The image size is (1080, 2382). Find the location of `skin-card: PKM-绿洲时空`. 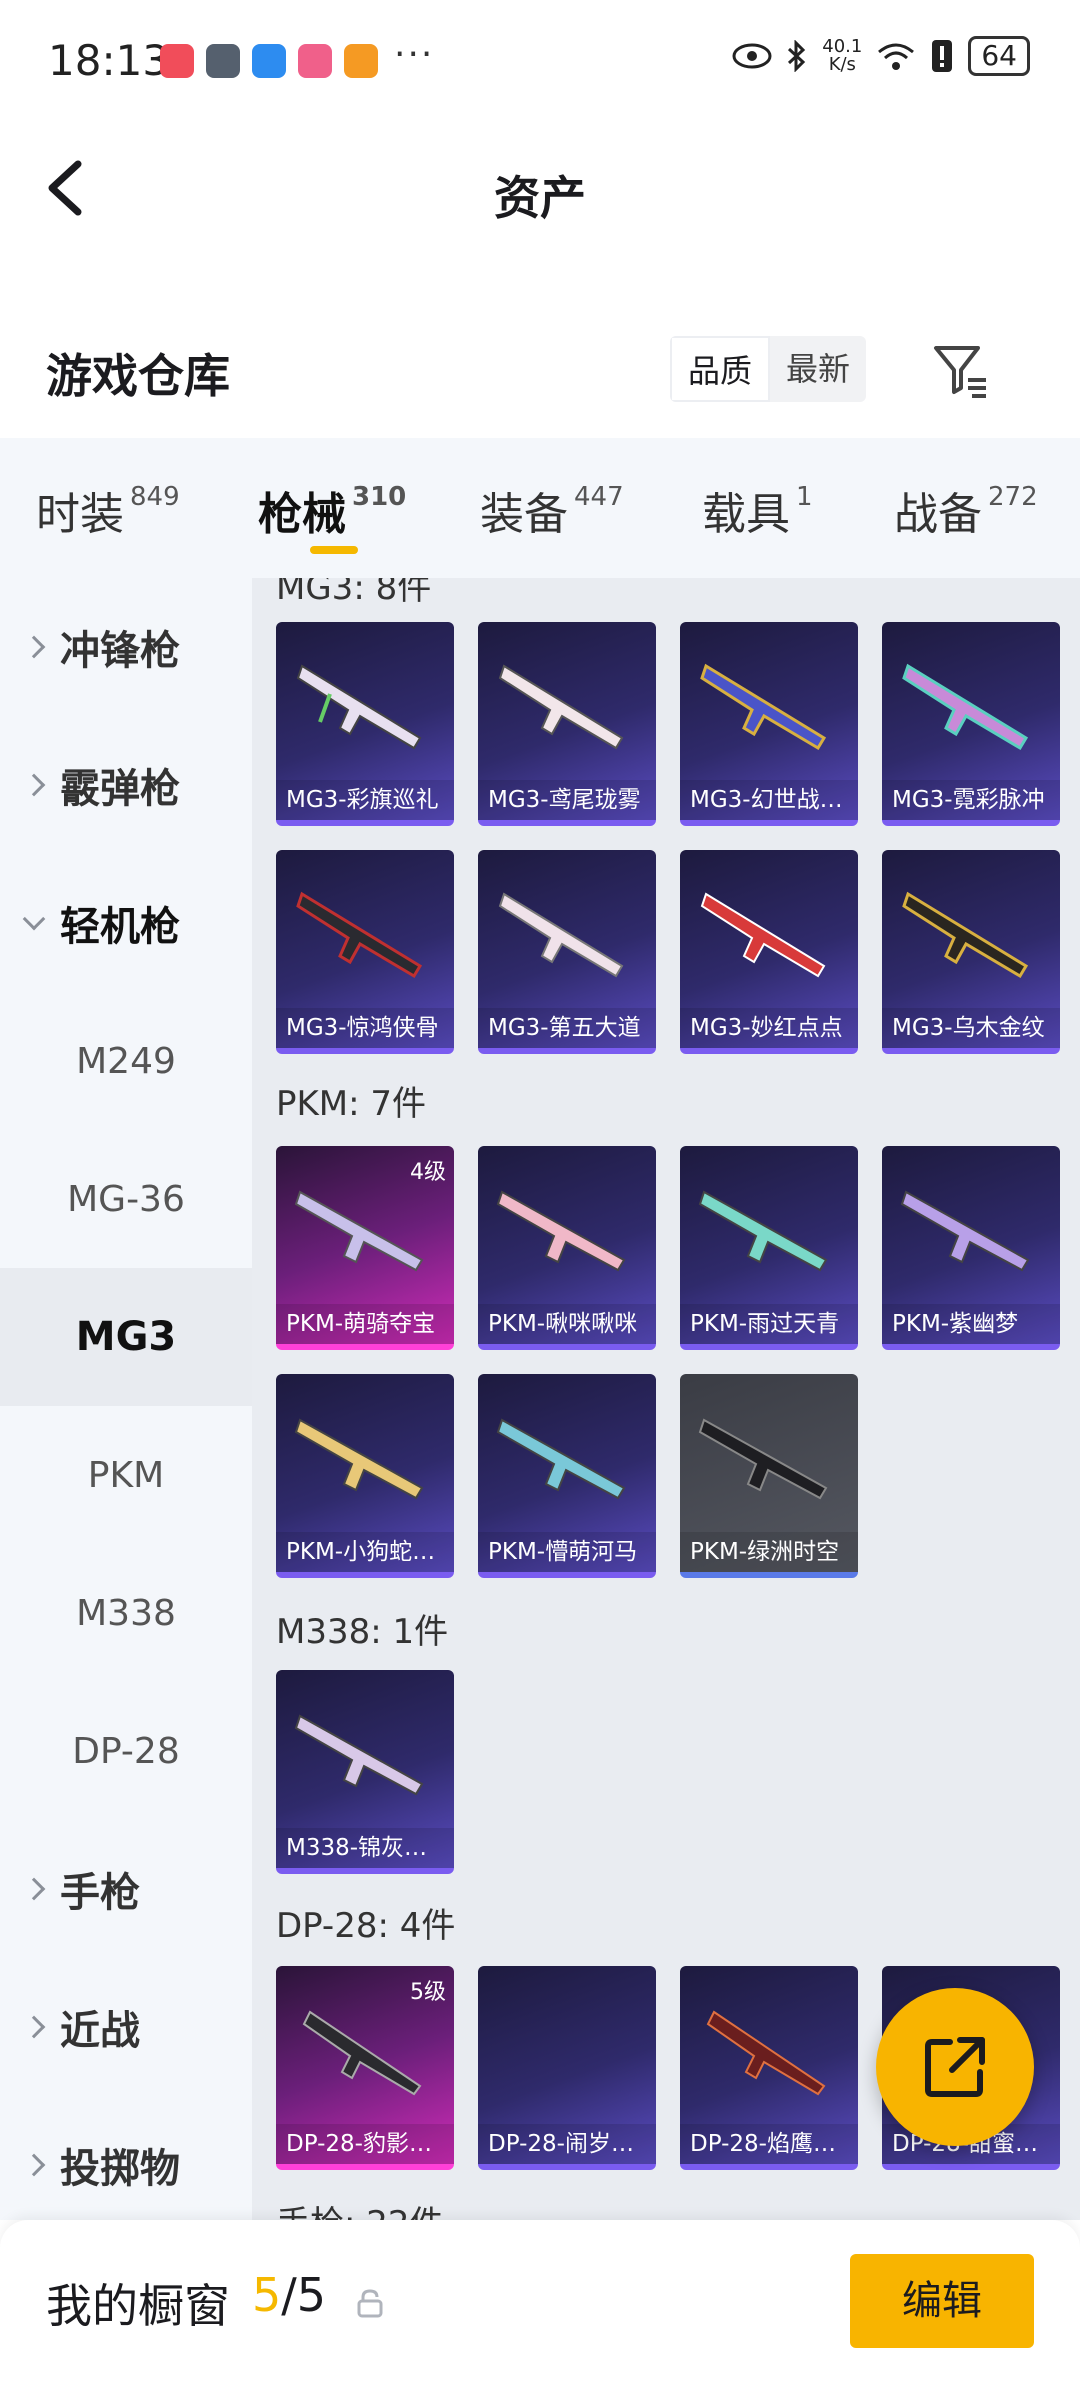

skin-card: PKM-绿洲时空 is located at coordinates (769, 1476).